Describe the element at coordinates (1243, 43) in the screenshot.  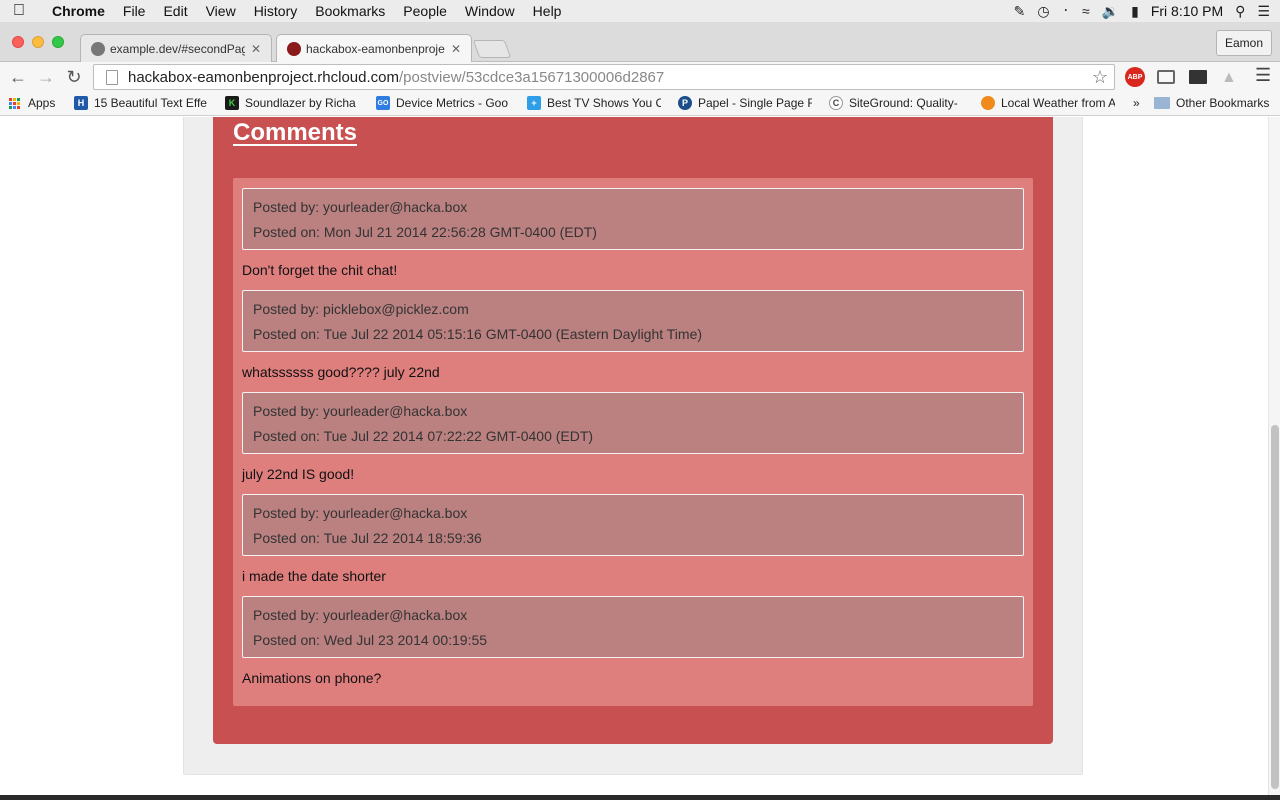
I see `profile-button: Eamon` at that location.